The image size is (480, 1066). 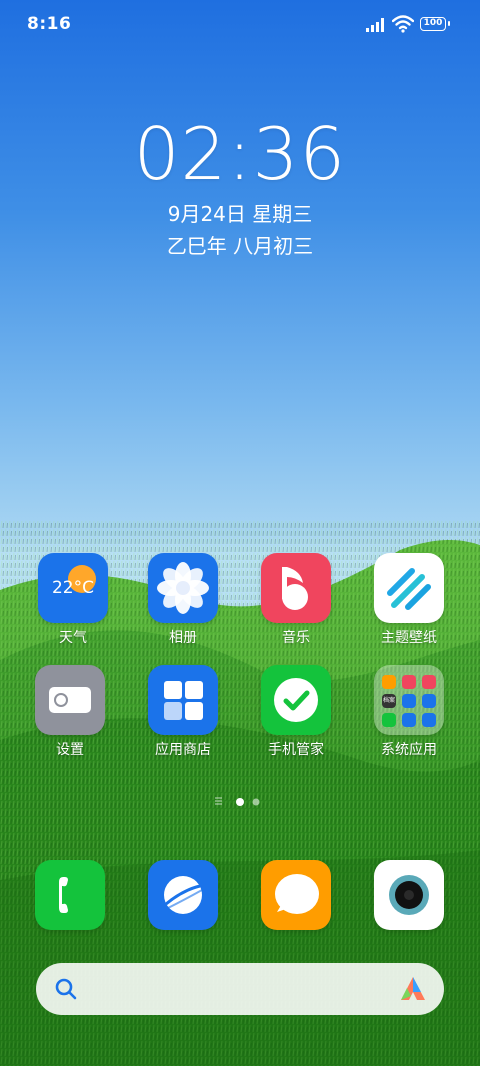 I want to click on assistant-icon, so click(x=413, y=989).